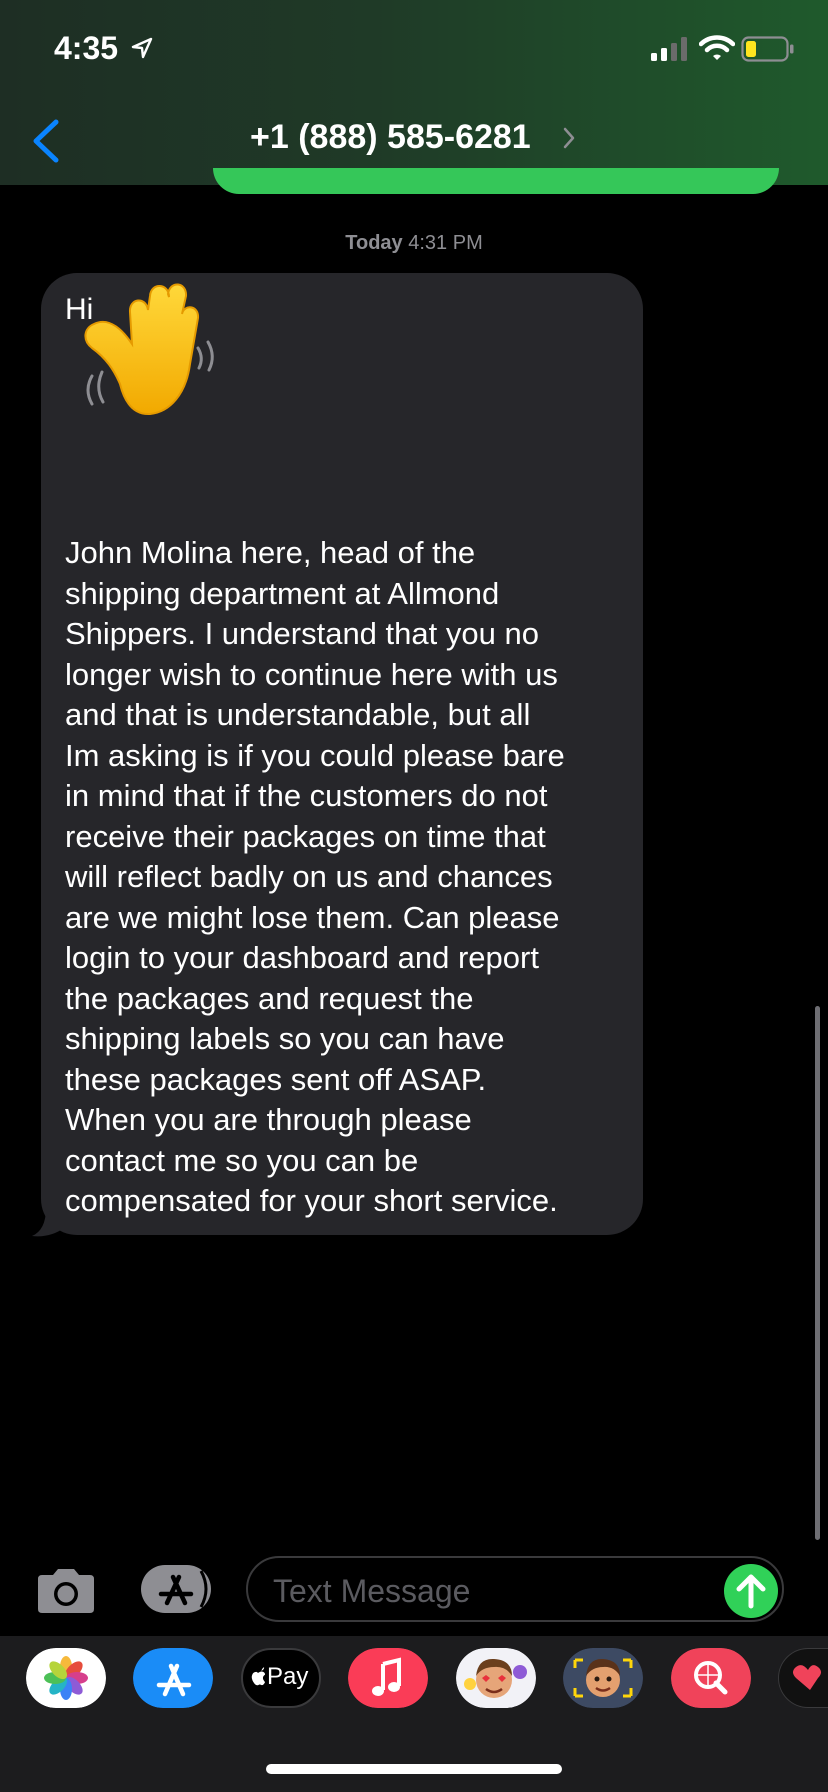 The height and width of the screenshot is (1792, 828). What do you see at coordinates (142, 48) in the screenshot?
I see `location-arrow-icon` at bounding box center [142, 48].